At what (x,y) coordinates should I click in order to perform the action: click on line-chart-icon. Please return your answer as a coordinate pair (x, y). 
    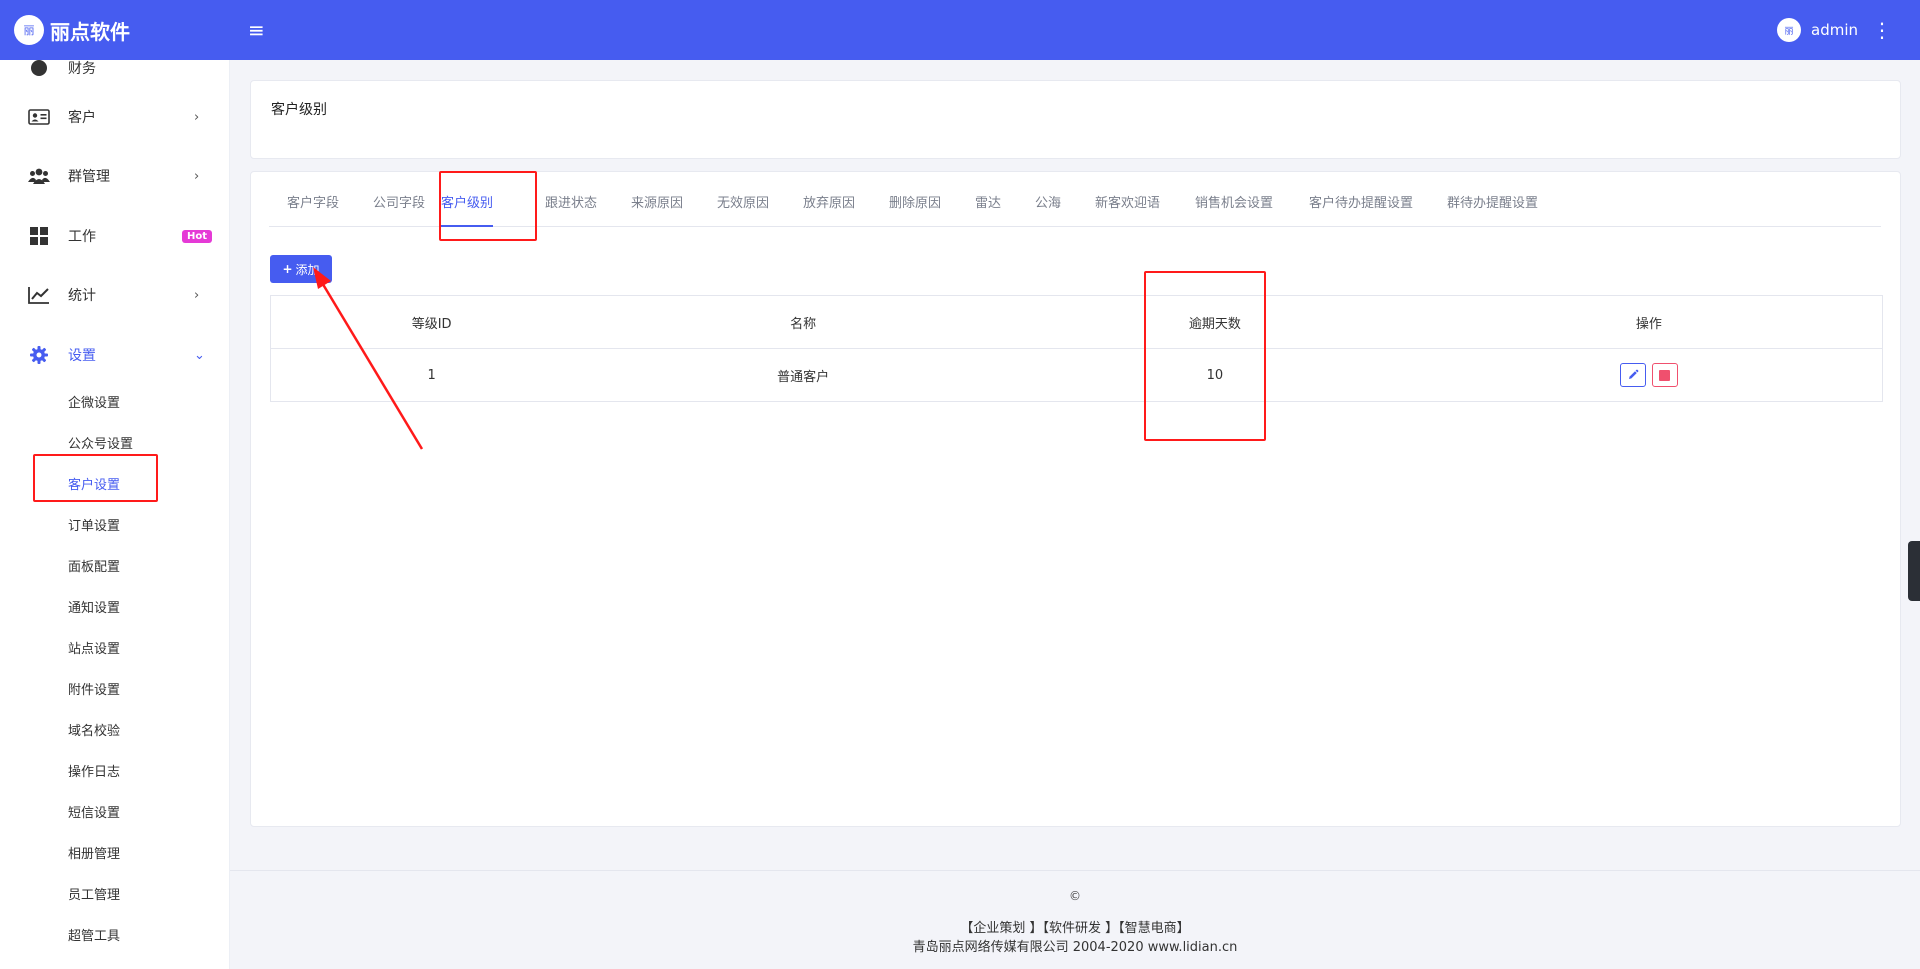
    Looking at the image, I should click on (39, 295).